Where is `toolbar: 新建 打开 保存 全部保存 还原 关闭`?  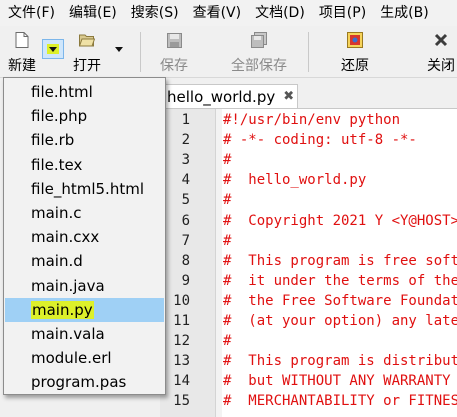 toolbar: 新建 打开 保存 全部保存 还原 关闭 is located at coordinates (228, 52).